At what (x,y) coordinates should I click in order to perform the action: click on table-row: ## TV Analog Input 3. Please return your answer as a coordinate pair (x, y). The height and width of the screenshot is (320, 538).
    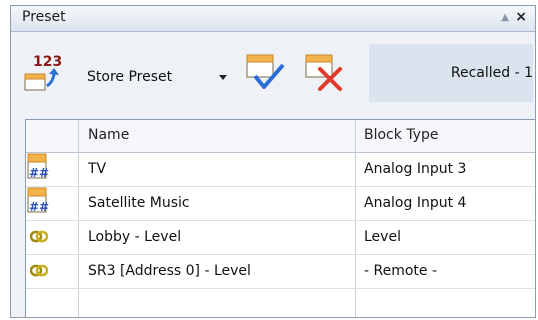
    Looking at the image, I should click on (280, 170).